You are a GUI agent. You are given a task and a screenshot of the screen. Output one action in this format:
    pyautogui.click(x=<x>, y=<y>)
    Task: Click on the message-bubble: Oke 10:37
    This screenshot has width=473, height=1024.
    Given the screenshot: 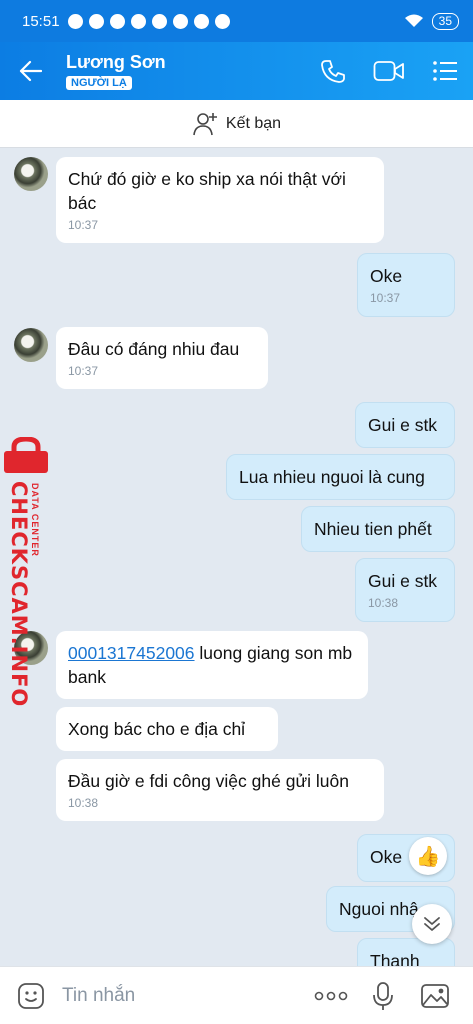 What is the action you would take?
    pyautogui.click(x=406, y=285)
    